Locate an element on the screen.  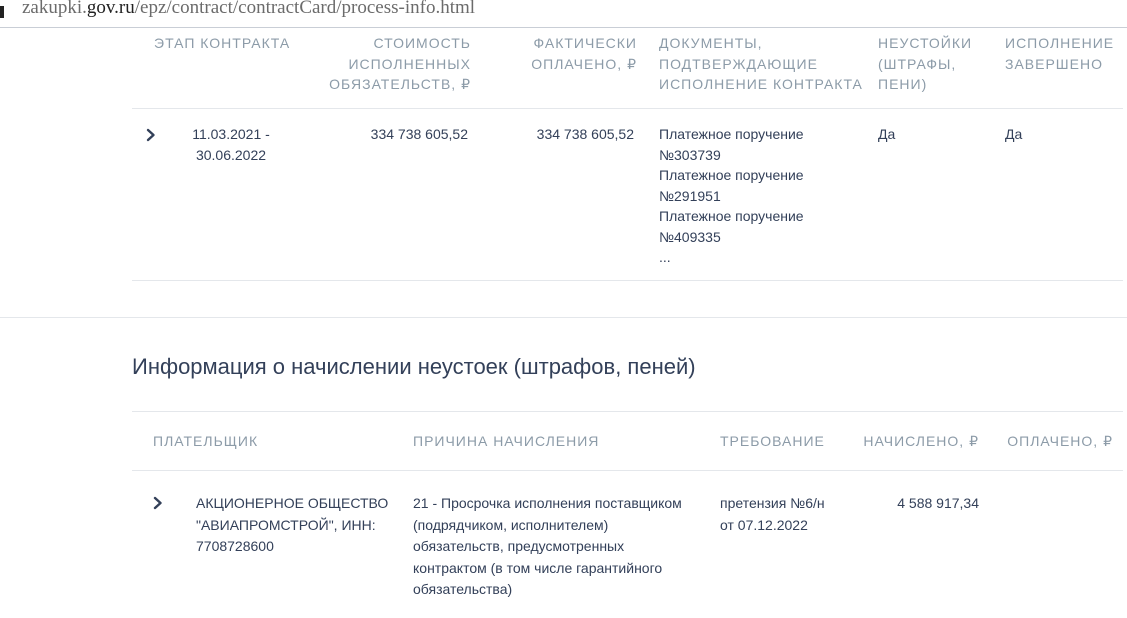
table-top-divider is located at coordinates (627, 411).